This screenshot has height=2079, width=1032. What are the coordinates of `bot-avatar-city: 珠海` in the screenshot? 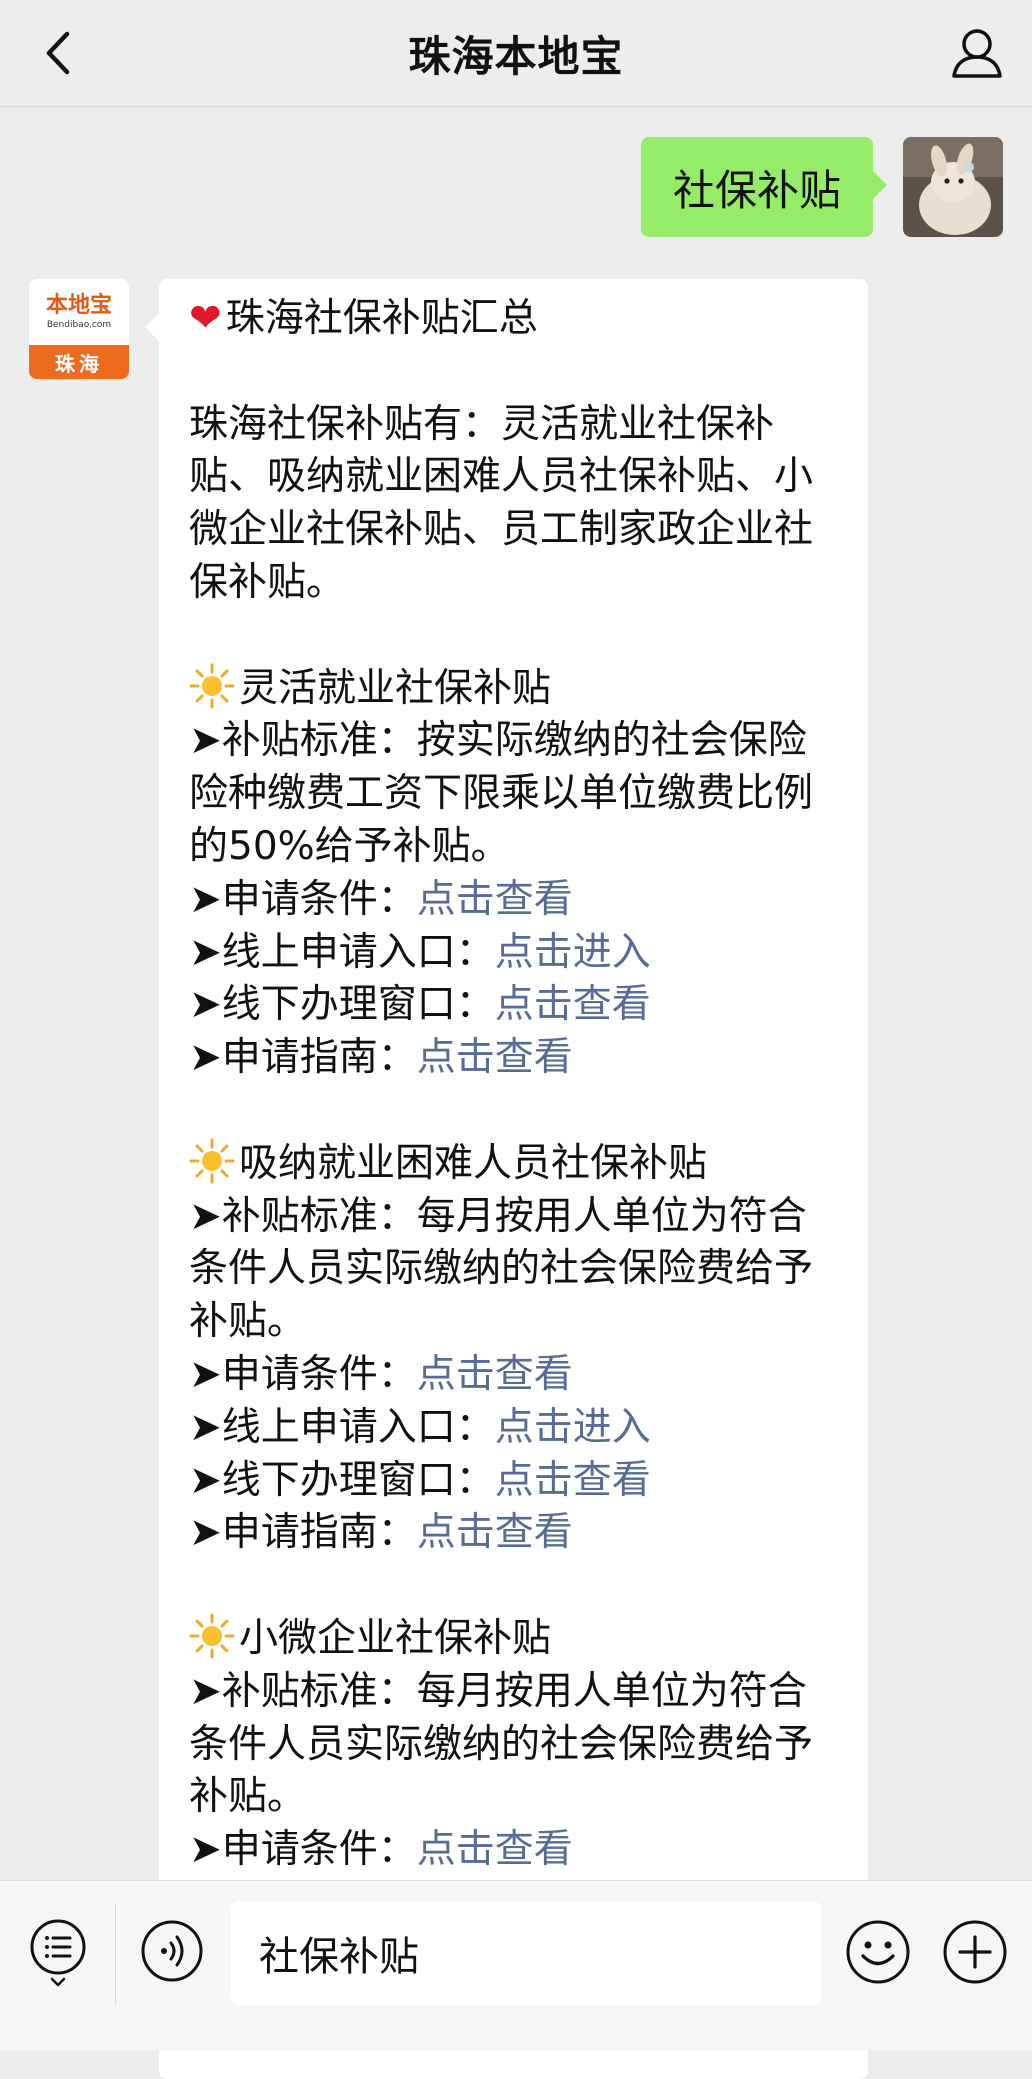 It's located at (79, 362).